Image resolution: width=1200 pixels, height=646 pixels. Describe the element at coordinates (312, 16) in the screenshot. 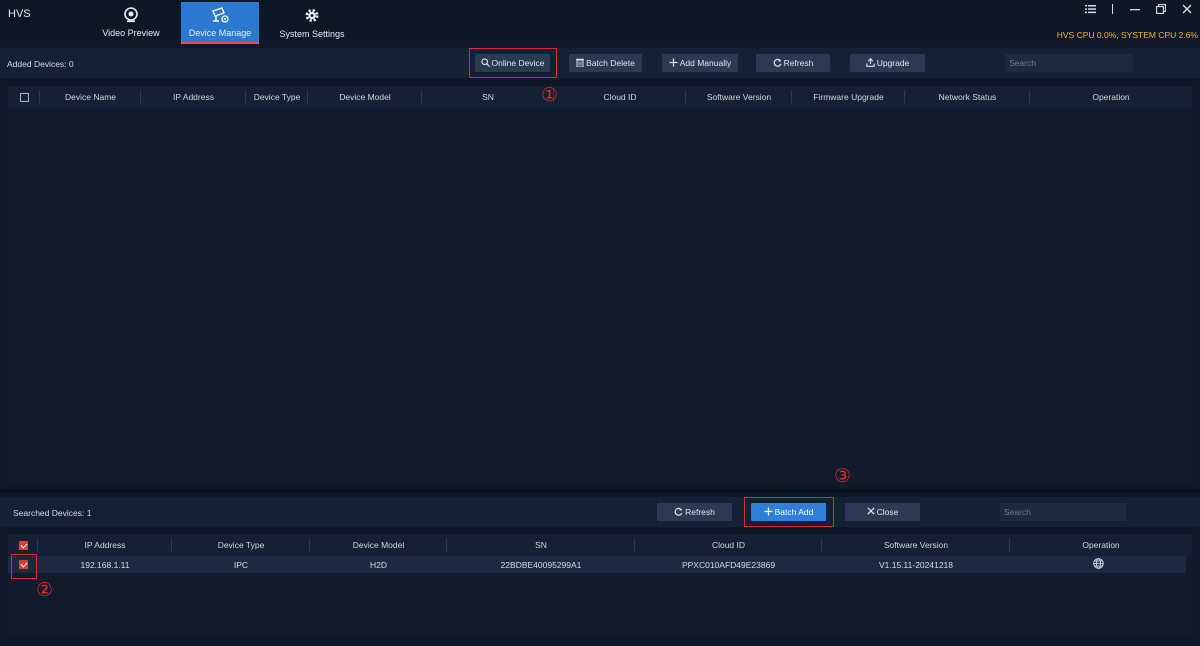

I see `gear-icon` at that location.